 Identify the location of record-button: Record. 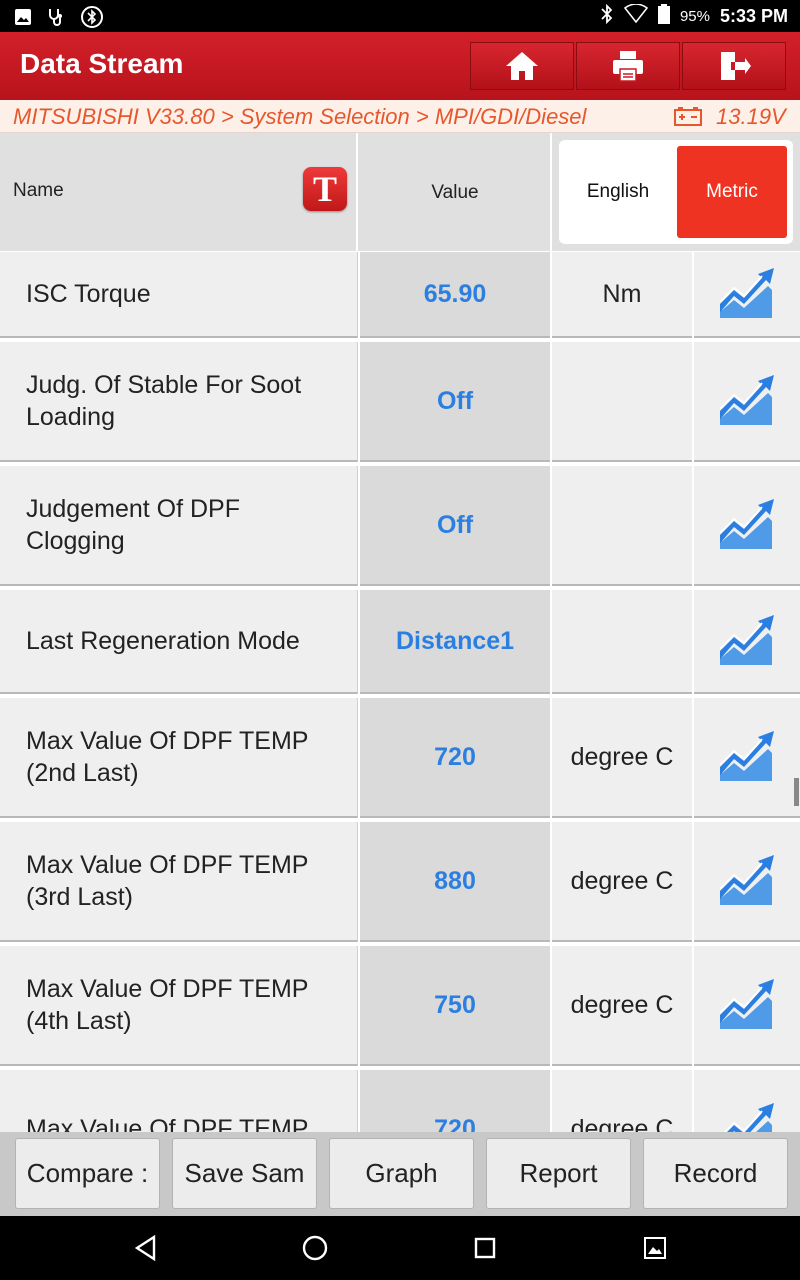
(715, 1173).